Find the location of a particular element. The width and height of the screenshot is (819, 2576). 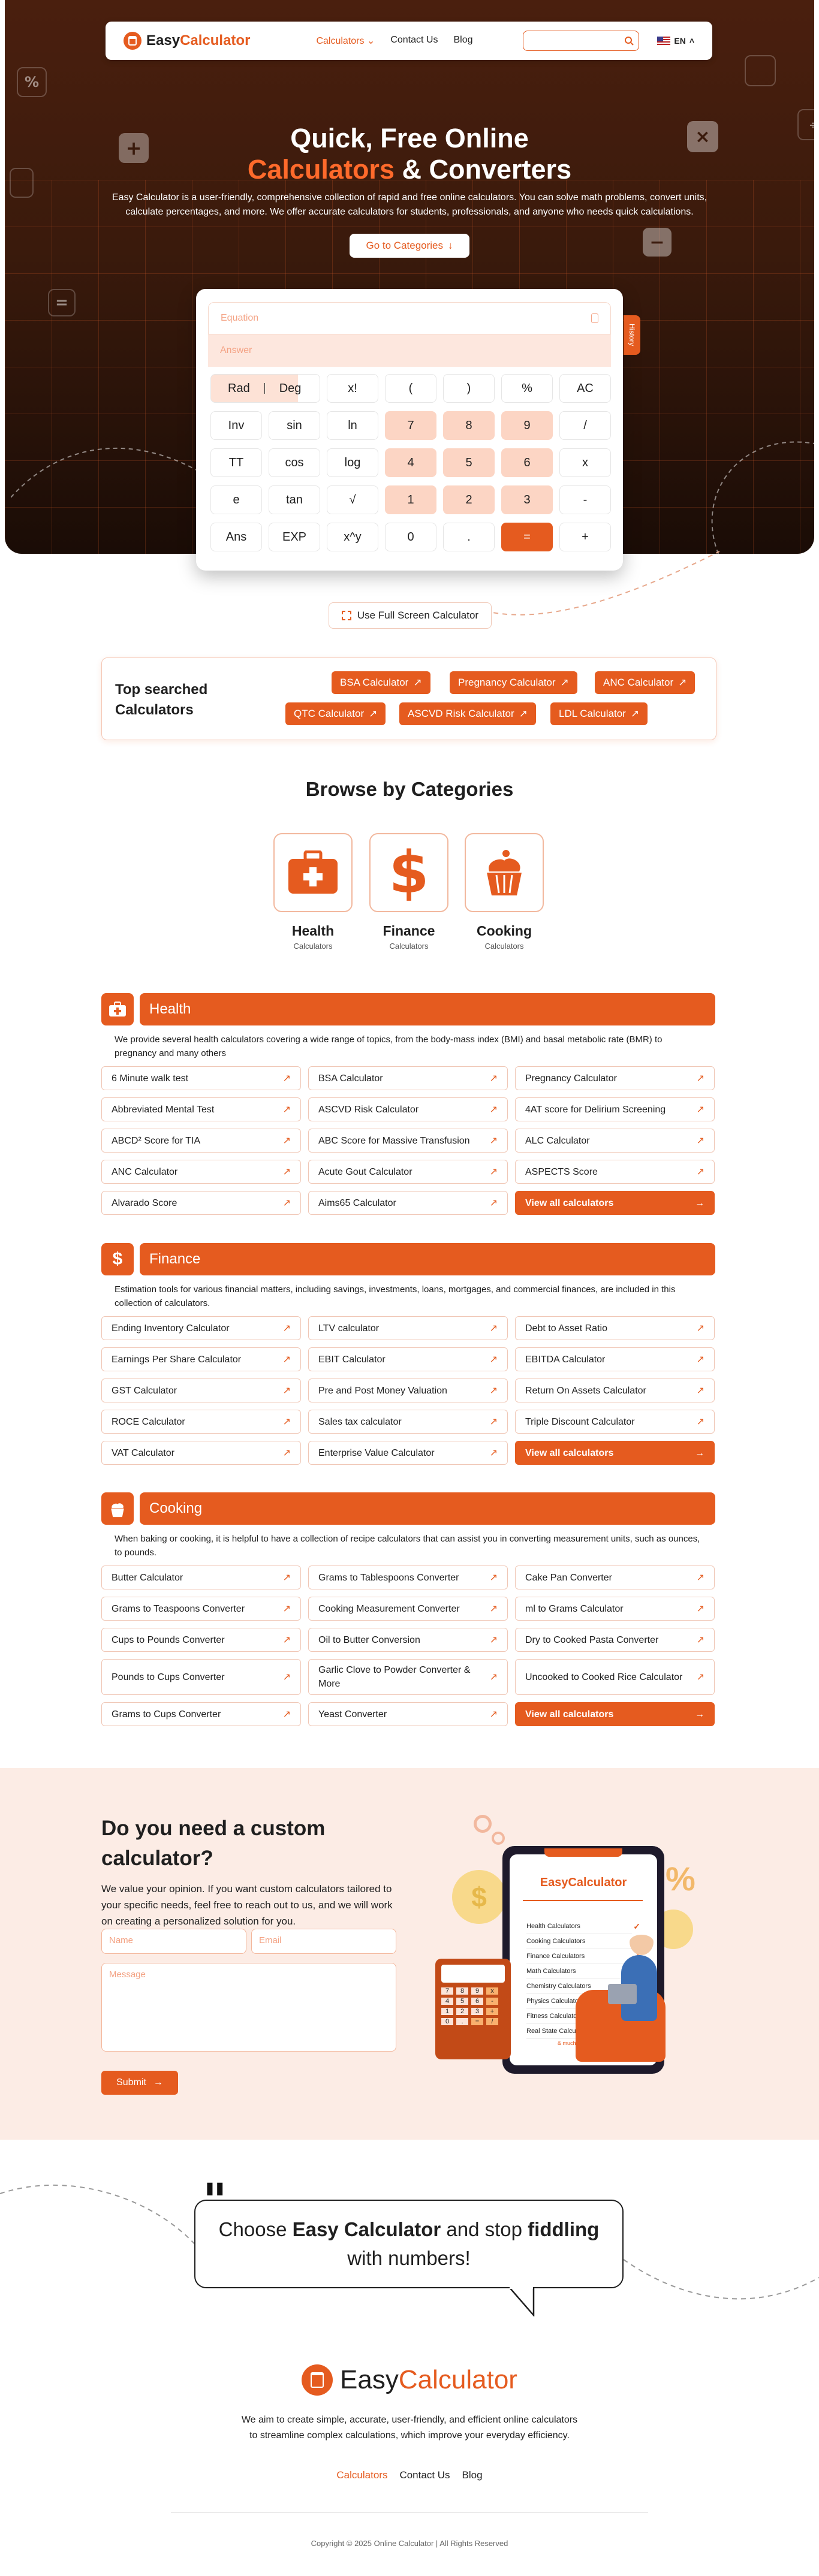

calculator-link: Cake Pan Converter ↗ is located at coordinates (615, 1577).